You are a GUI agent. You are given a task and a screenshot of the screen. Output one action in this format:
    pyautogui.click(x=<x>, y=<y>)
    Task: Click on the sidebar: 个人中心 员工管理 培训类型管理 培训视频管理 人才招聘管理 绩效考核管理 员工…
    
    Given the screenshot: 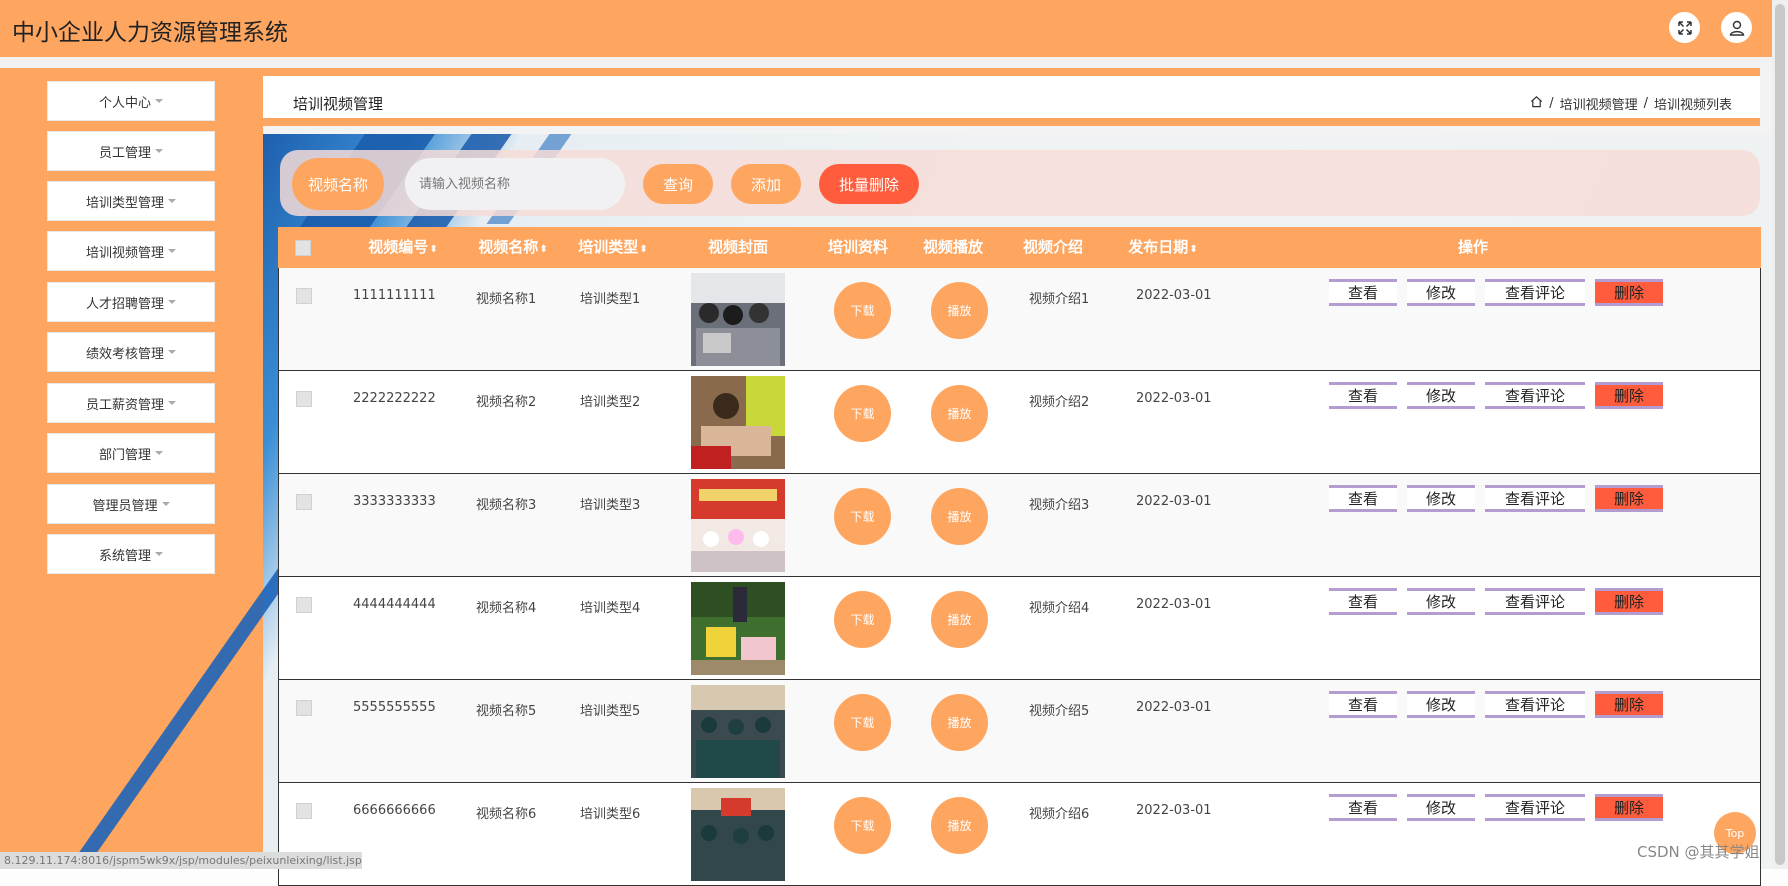 What is the action you would take?
    pyautogui.click(x=131, y=468)
    